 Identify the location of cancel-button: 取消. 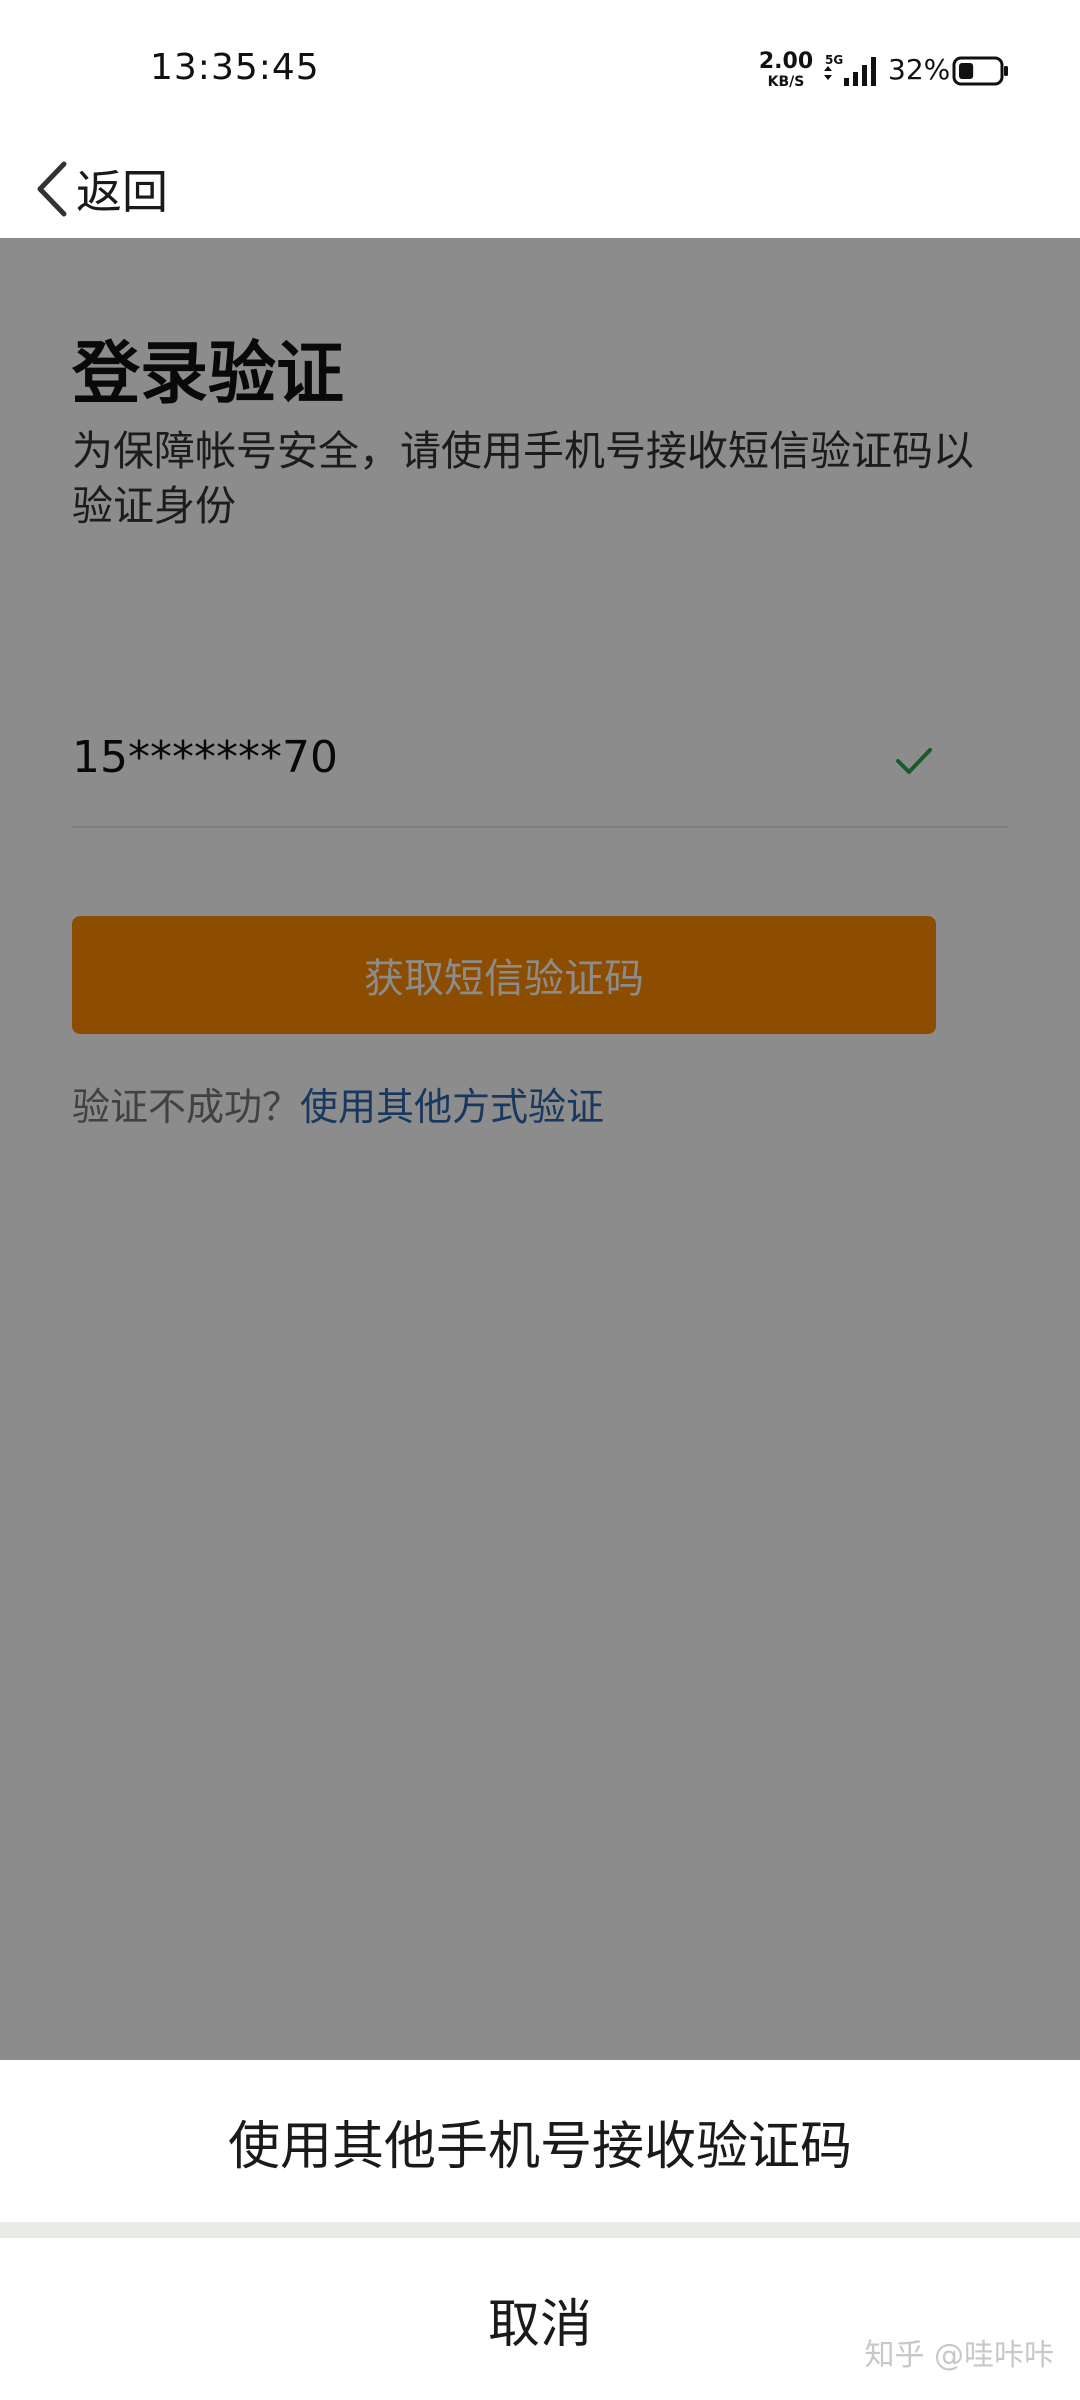
(540, 2319).